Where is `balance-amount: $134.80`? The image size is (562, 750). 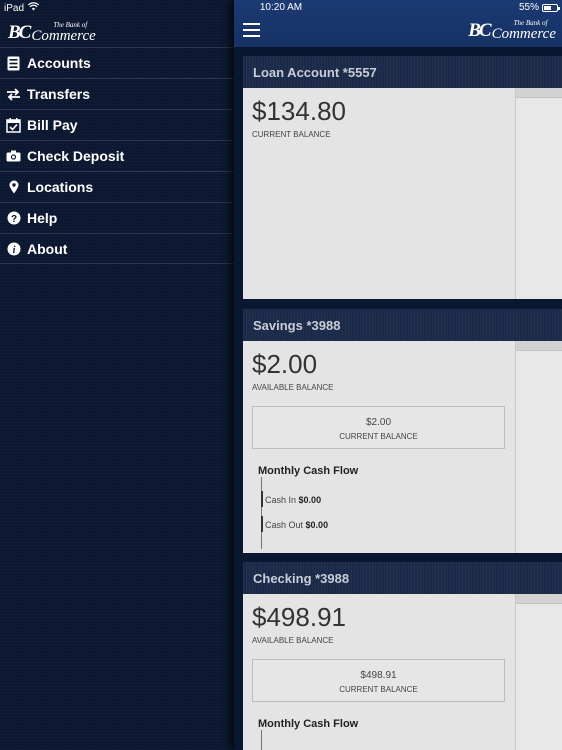 balance-amount: $134.80 is located at coordinates (299, 111).